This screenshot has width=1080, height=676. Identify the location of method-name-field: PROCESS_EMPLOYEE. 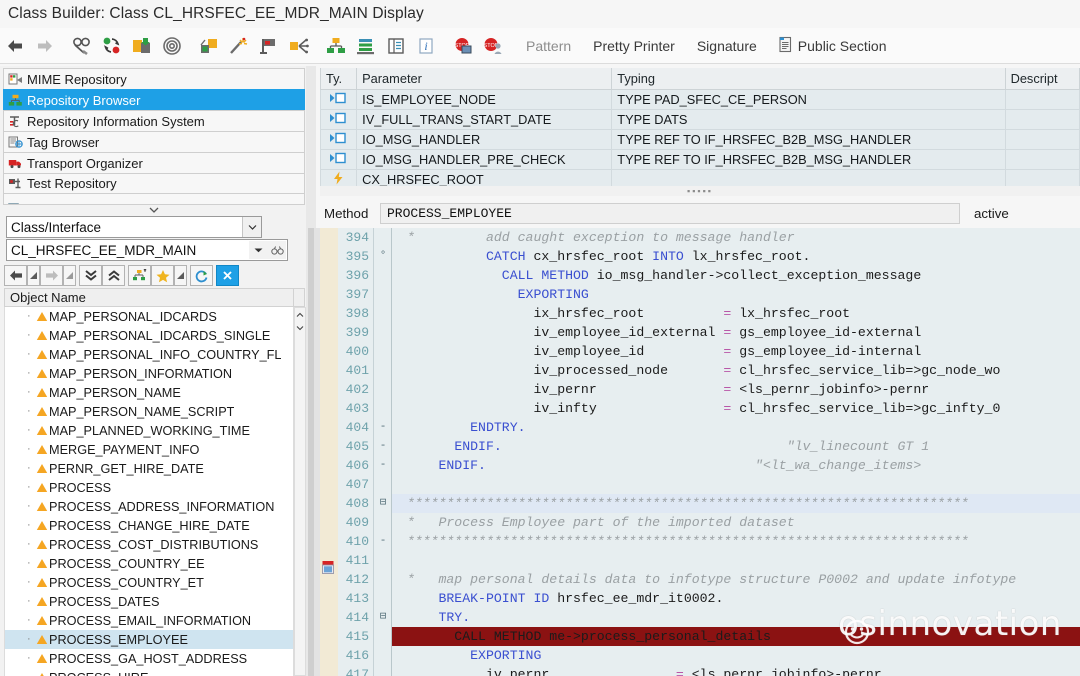
(670, 213).